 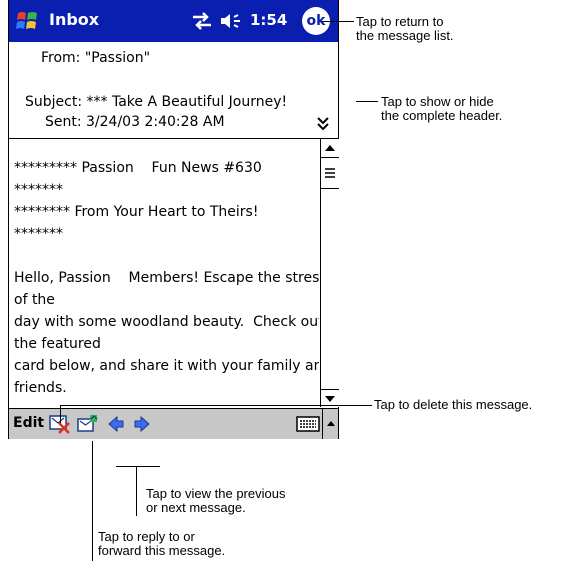 I want to click on callout-nav-line1: Tap to view the previous, so click(x=216, y=493).